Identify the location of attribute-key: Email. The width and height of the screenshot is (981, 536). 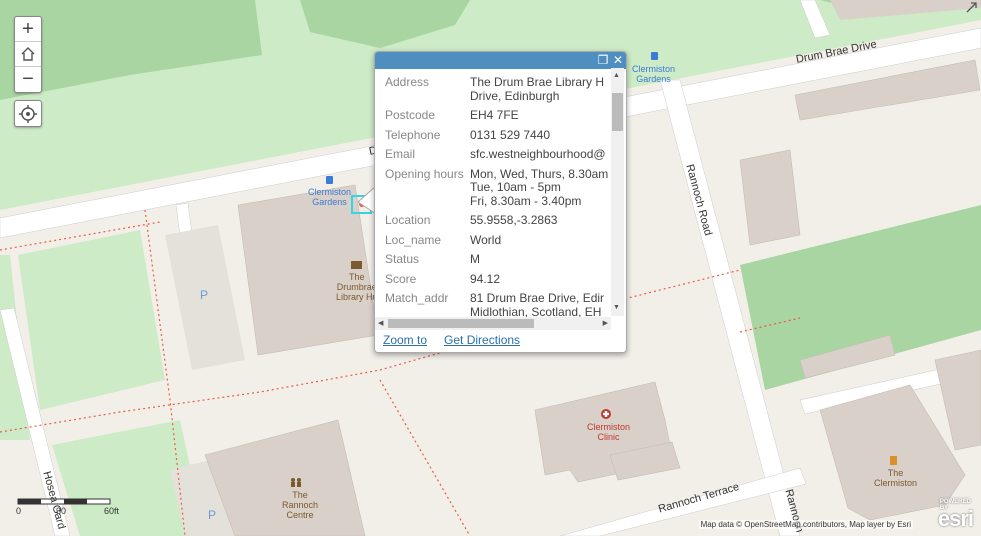
(400, 154).